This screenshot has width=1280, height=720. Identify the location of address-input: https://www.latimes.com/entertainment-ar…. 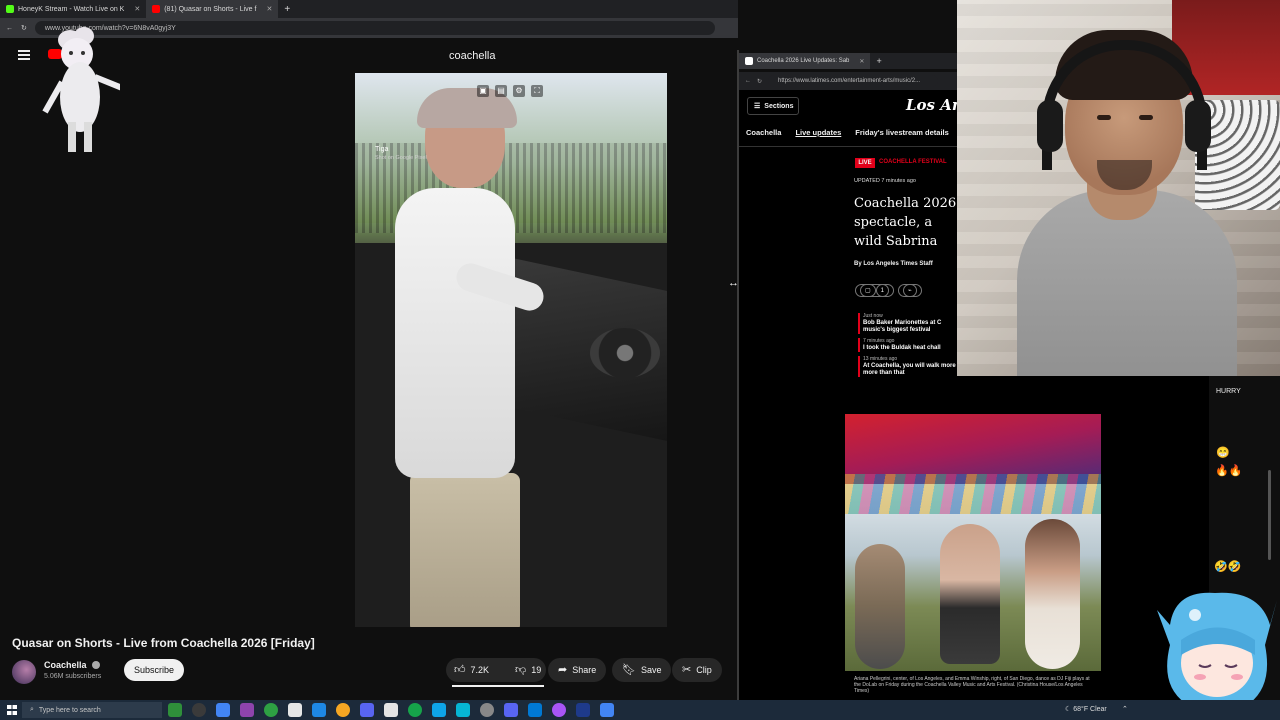
(853, 81).